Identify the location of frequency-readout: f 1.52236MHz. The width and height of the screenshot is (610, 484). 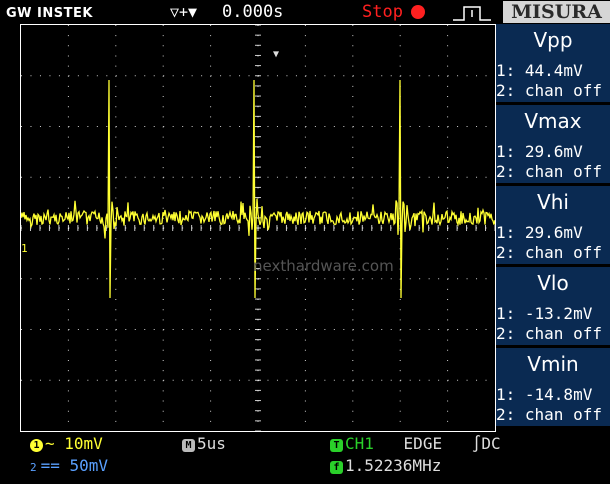
(385, 466).